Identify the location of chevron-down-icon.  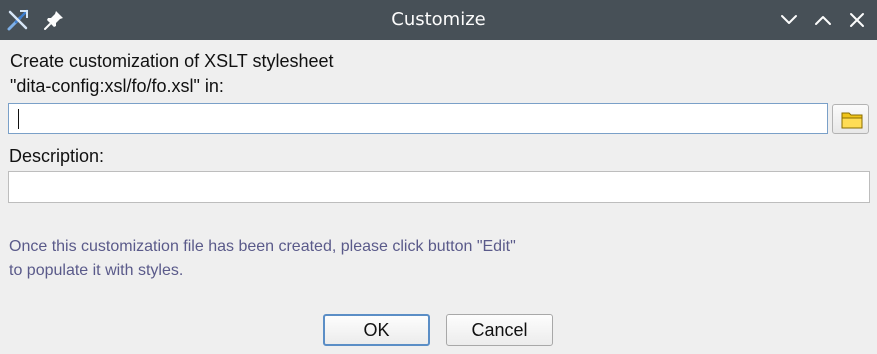
(789, 20).